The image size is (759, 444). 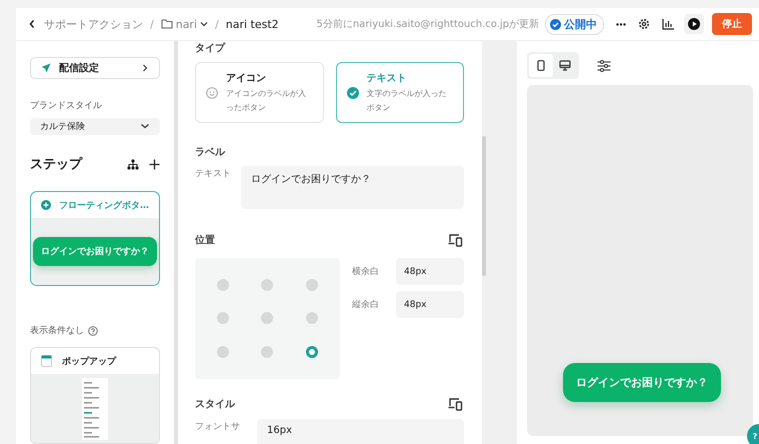 What do you see at coordinates (246, 78) in the screenshot?
I see `option-title: アイコン` at bounding box center [246, 78].